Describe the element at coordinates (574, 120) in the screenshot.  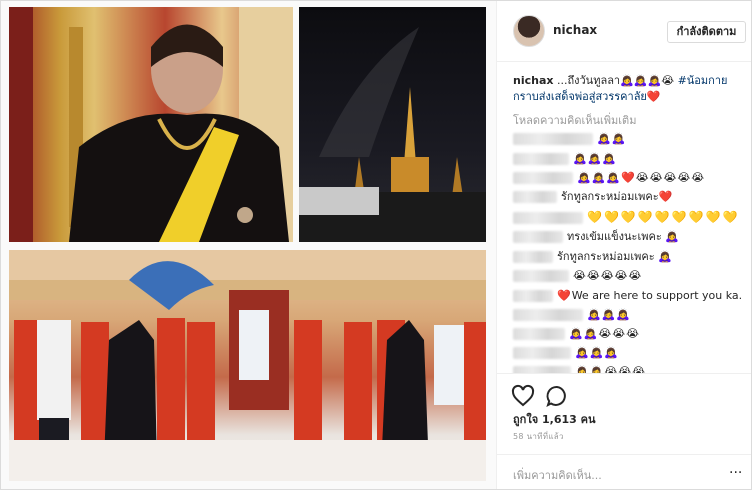
I see `load-more-comments: โหลดความคิดเห็นเพิ่มเติม` at that location.